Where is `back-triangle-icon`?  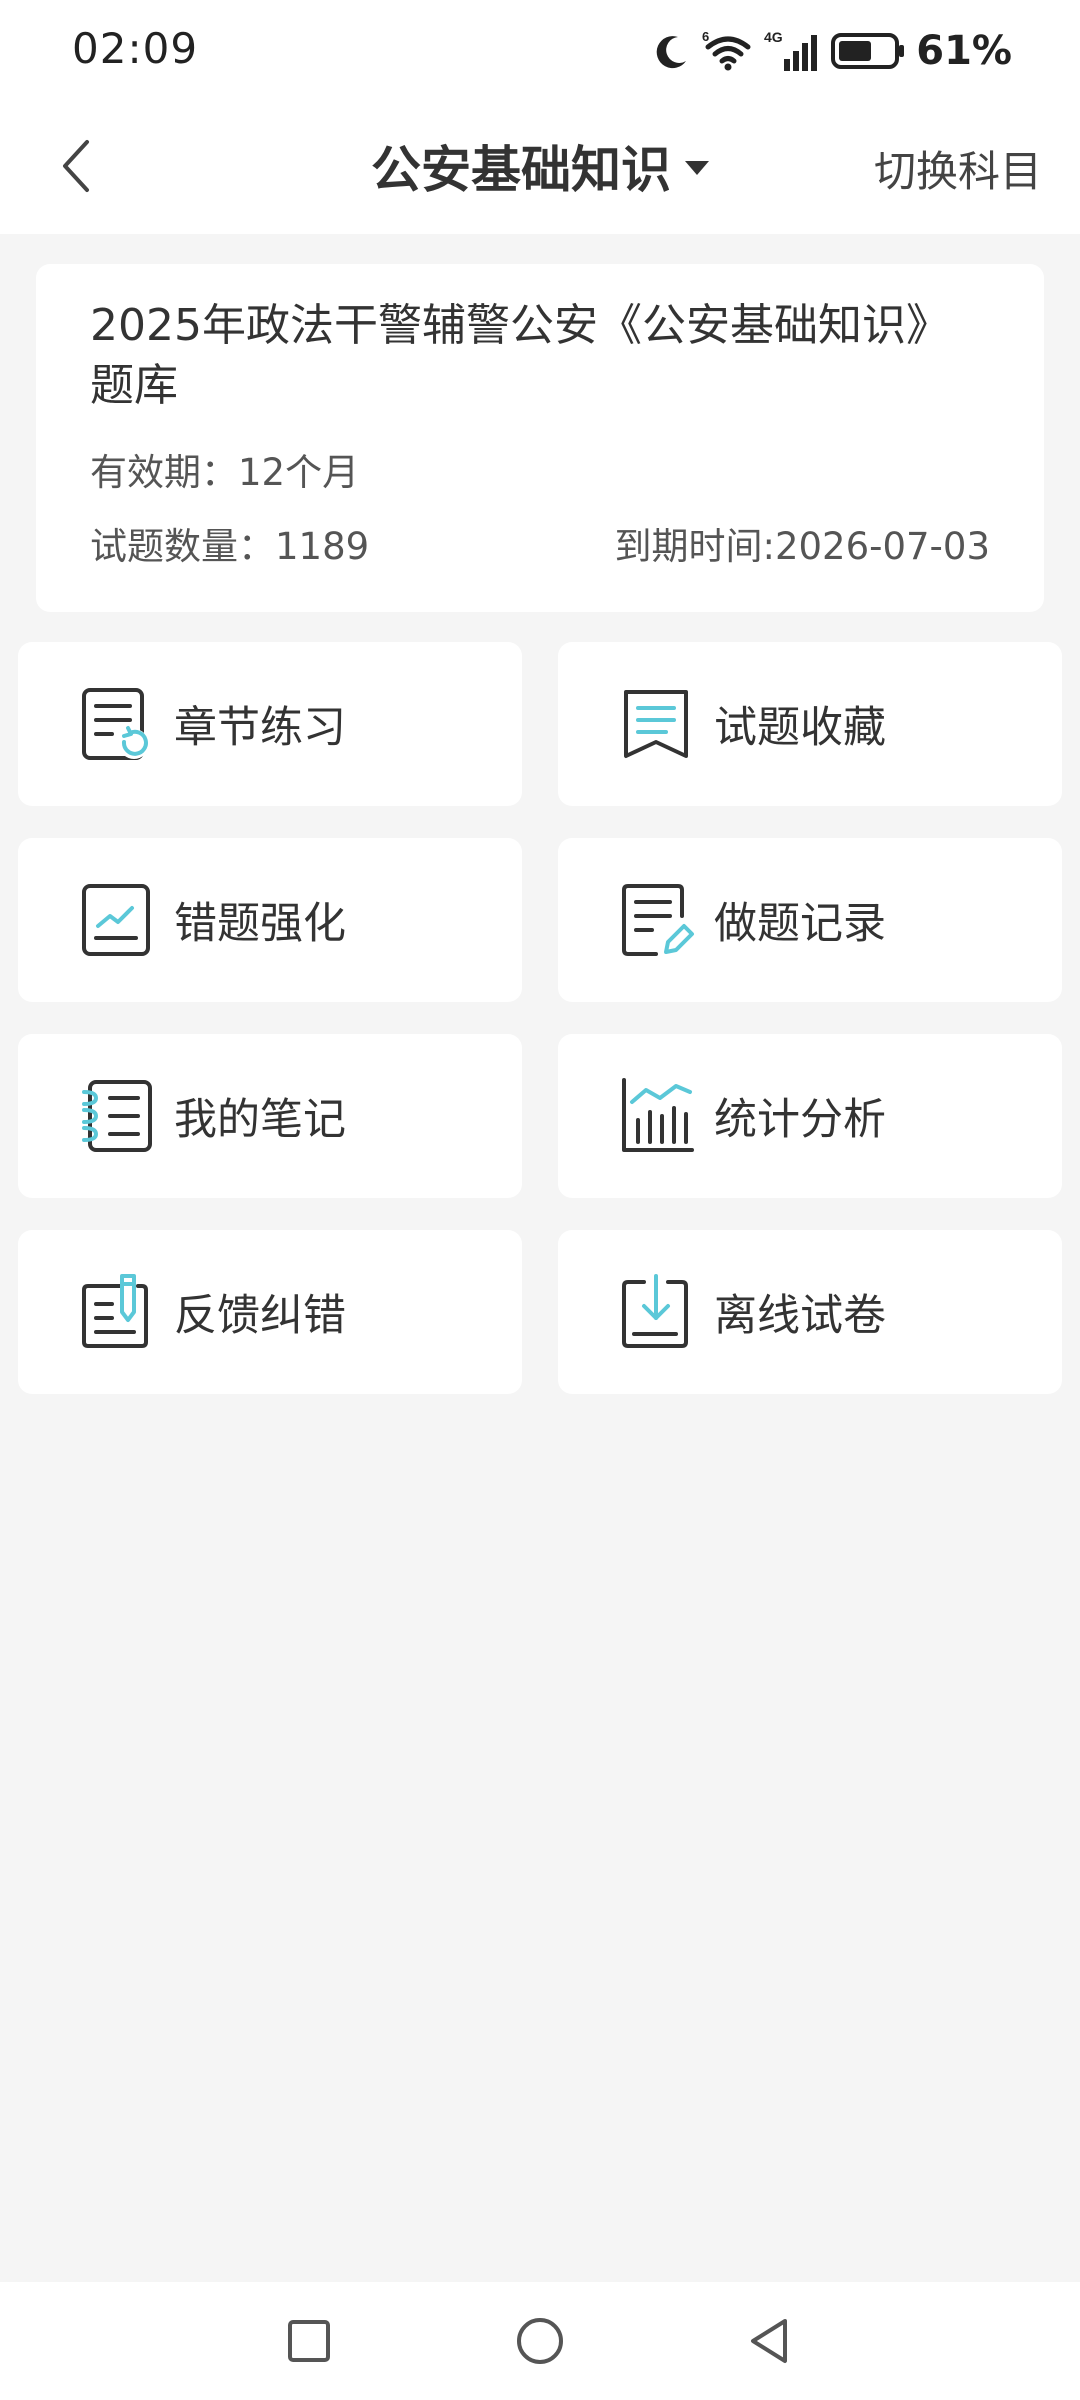
back-triangle-icon is located at coordinates (769, 2341).